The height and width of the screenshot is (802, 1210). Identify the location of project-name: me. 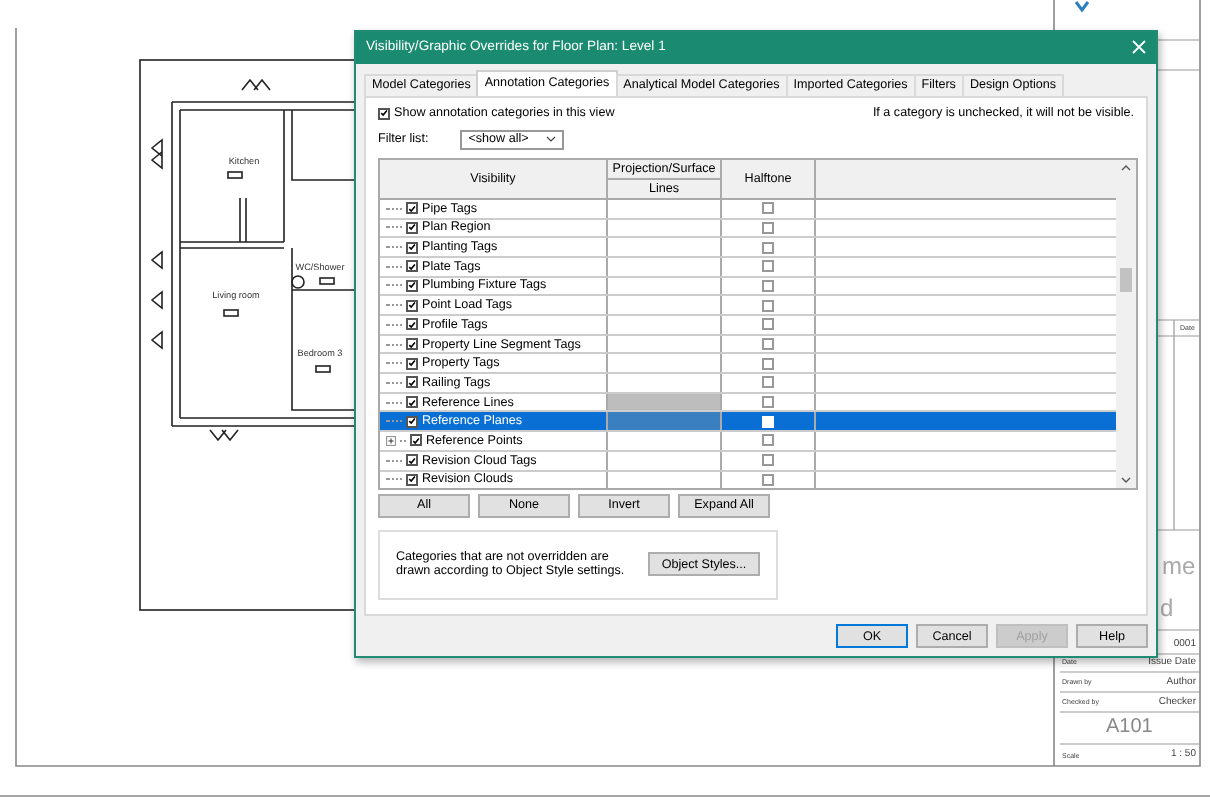
(1179, 566).